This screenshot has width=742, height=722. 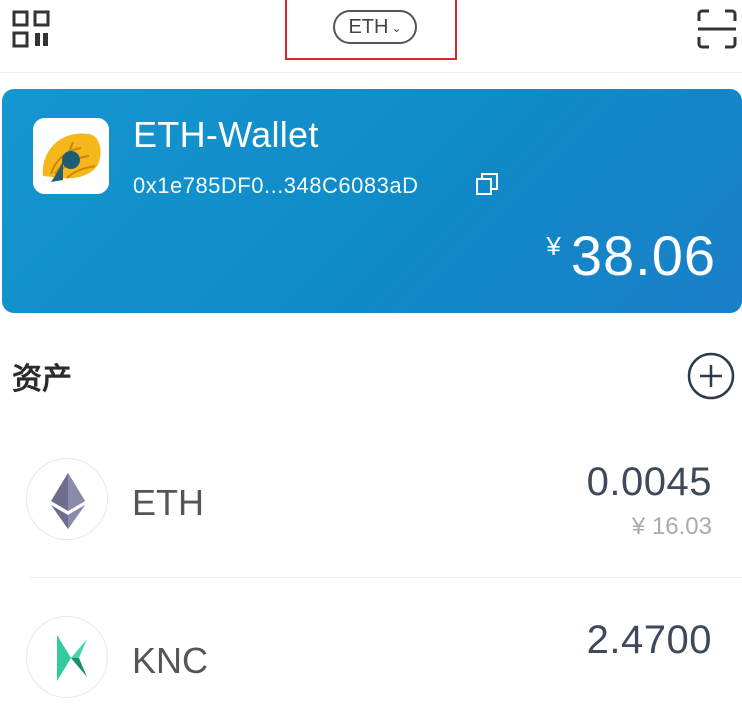 What do you see at coordinates (168, 502) in the screenshot?
I see `token-symbol: ETH` at bounding box center [168, 502].